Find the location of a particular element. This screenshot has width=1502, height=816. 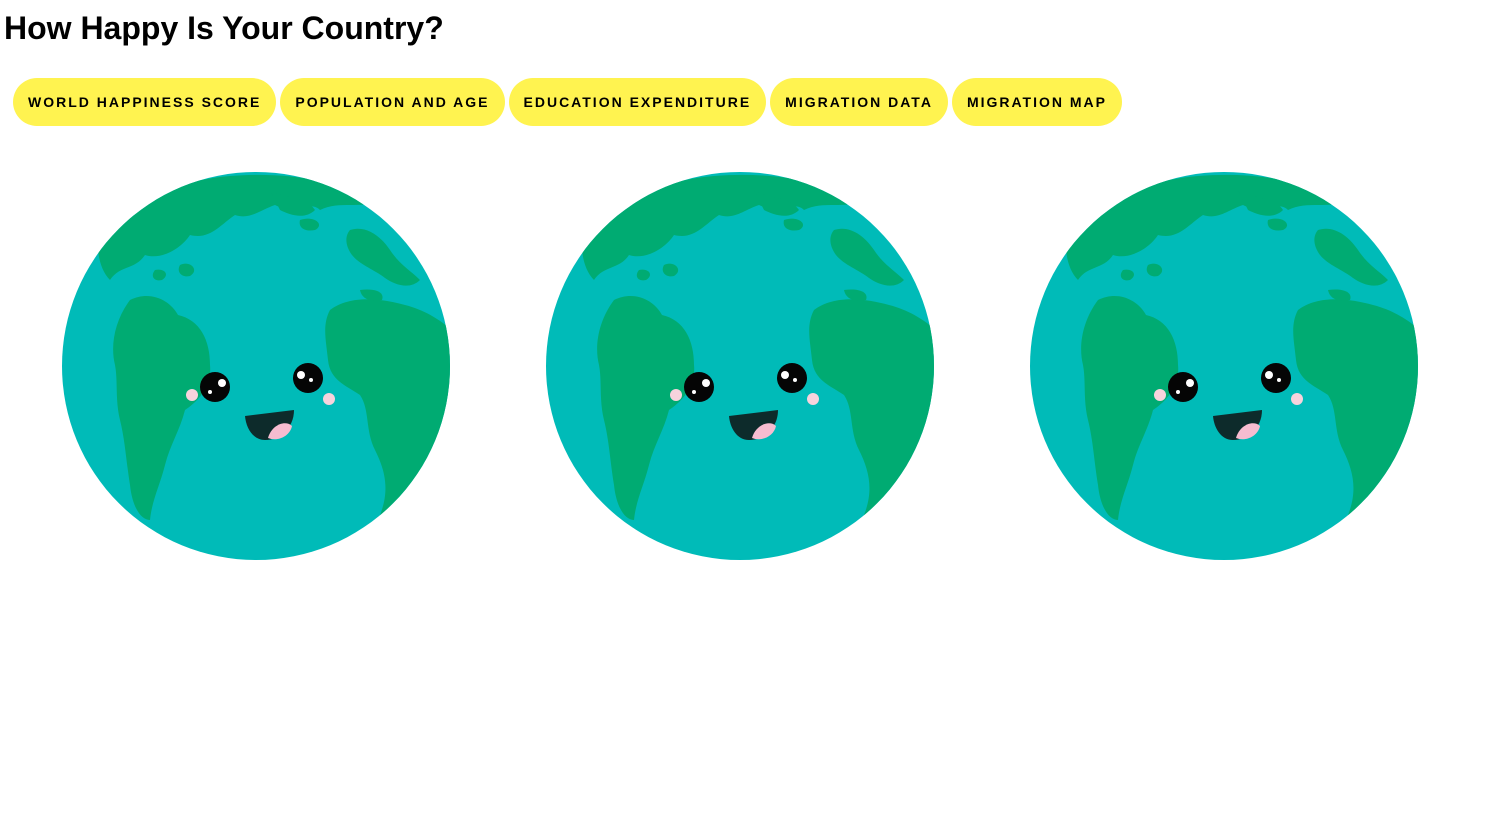

migration-map-button: MIGRATION MAP is located at coordinates (1037, 102).